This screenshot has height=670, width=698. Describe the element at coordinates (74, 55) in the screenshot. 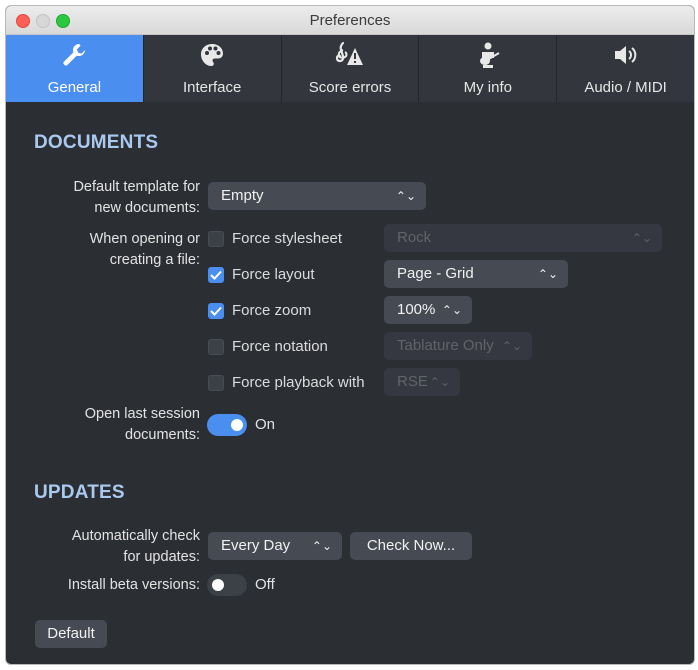

I see `wrench-icon` at that location.